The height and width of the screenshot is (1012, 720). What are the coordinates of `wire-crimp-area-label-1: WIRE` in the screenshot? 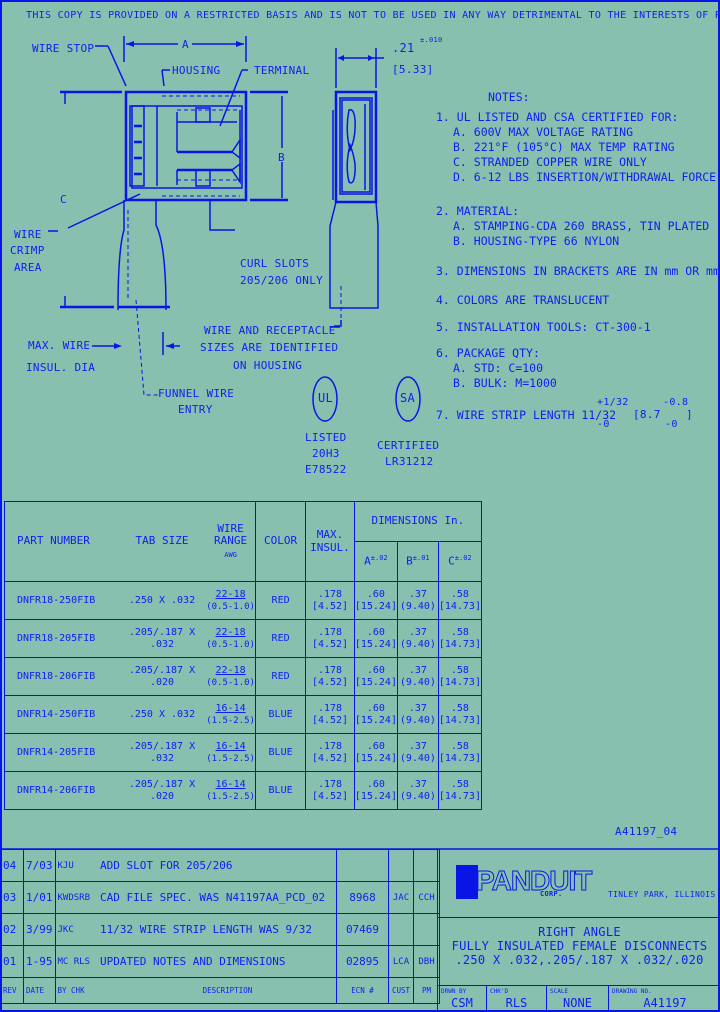 It's located at (28, 234).